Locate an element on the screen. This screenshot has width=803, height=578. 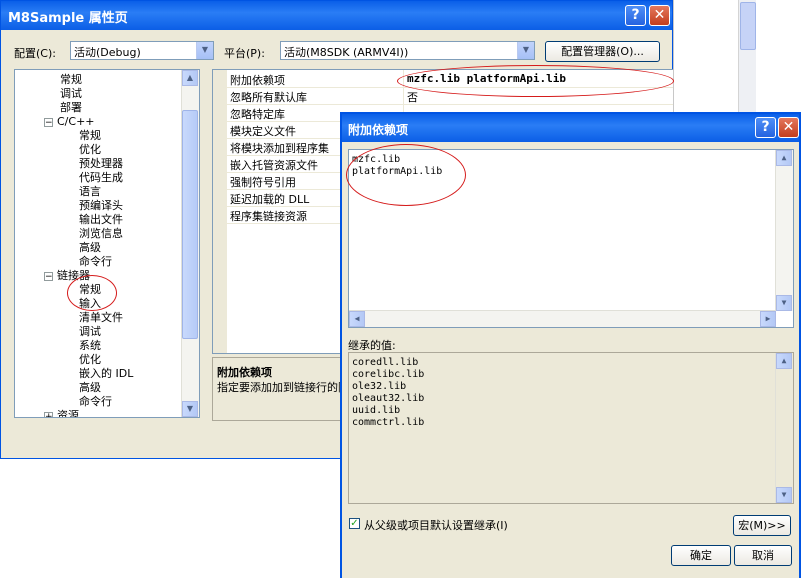
platform-select: 活动(M8SDK (ARMV4I)) ▼ is located at coordinates (407, 50).